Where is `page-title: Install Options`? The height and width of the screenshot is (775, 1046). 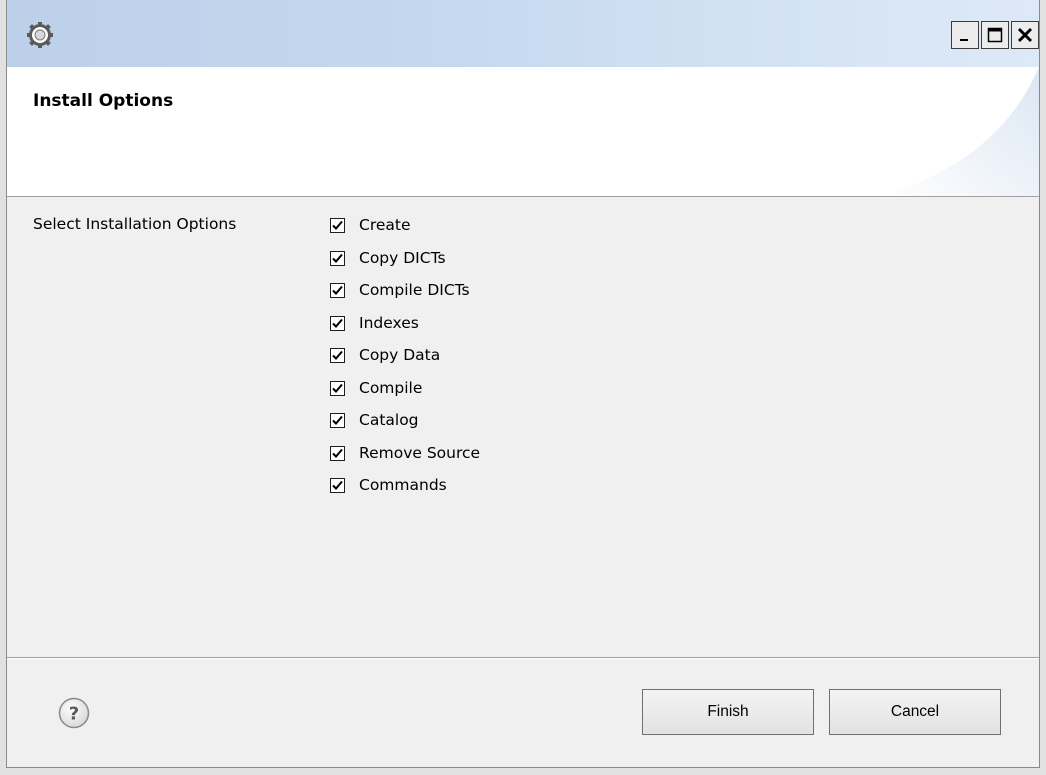
page-title: Install Options is located at coordinates (103, 101).